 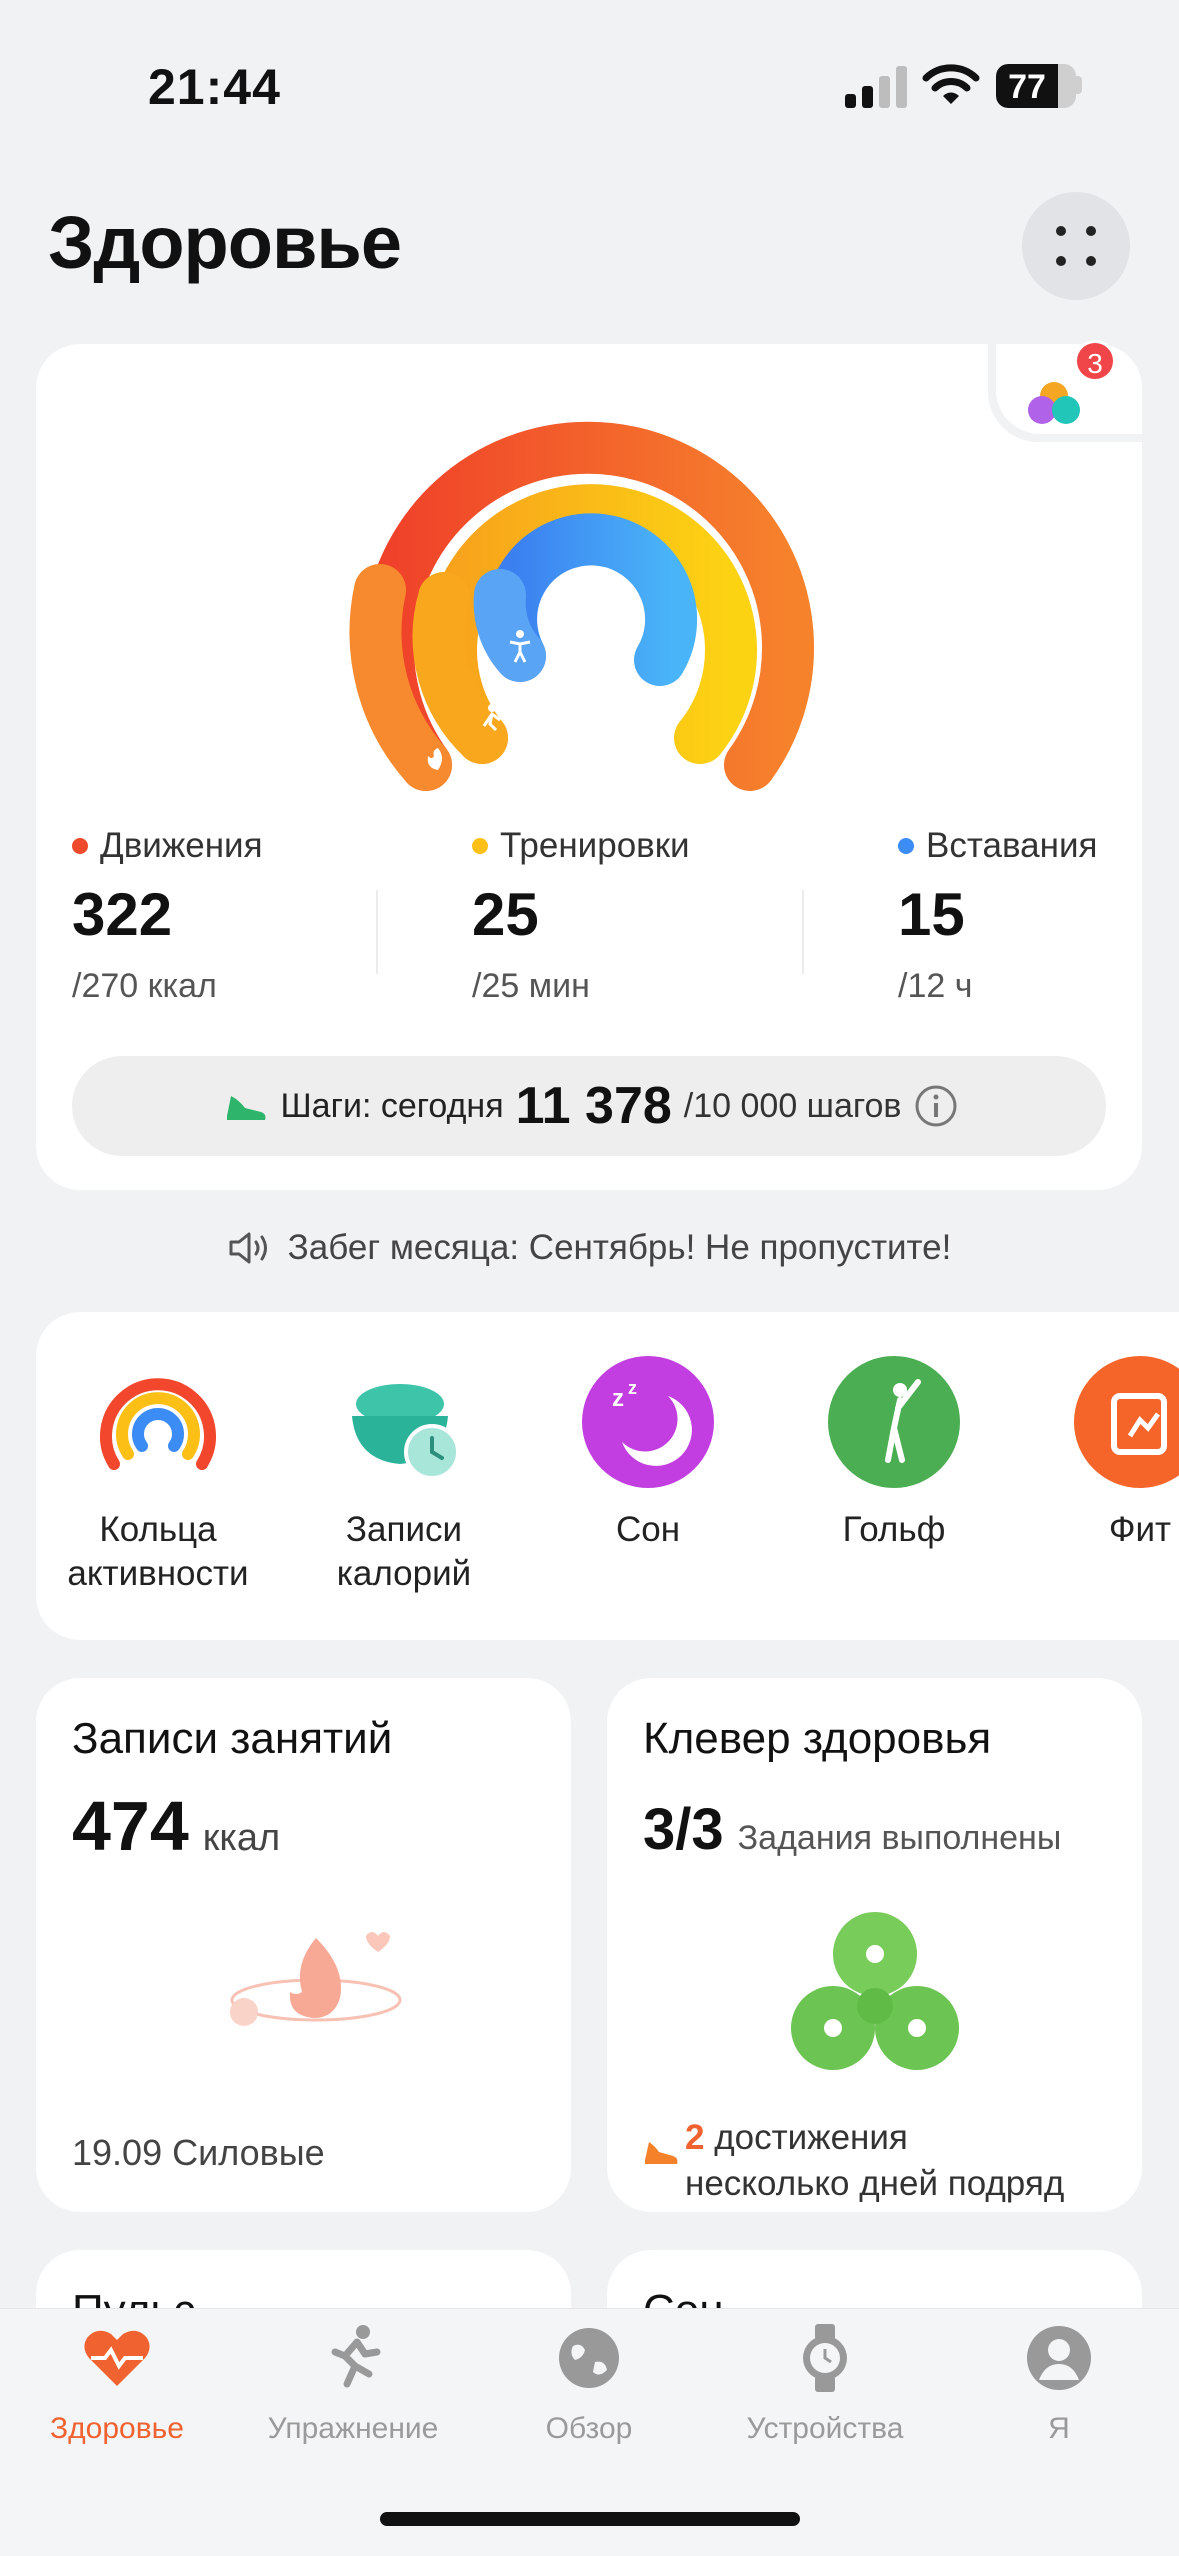 I want to click on workout-last-session: 19.09 Силовые, so click(x=198, y=2152).